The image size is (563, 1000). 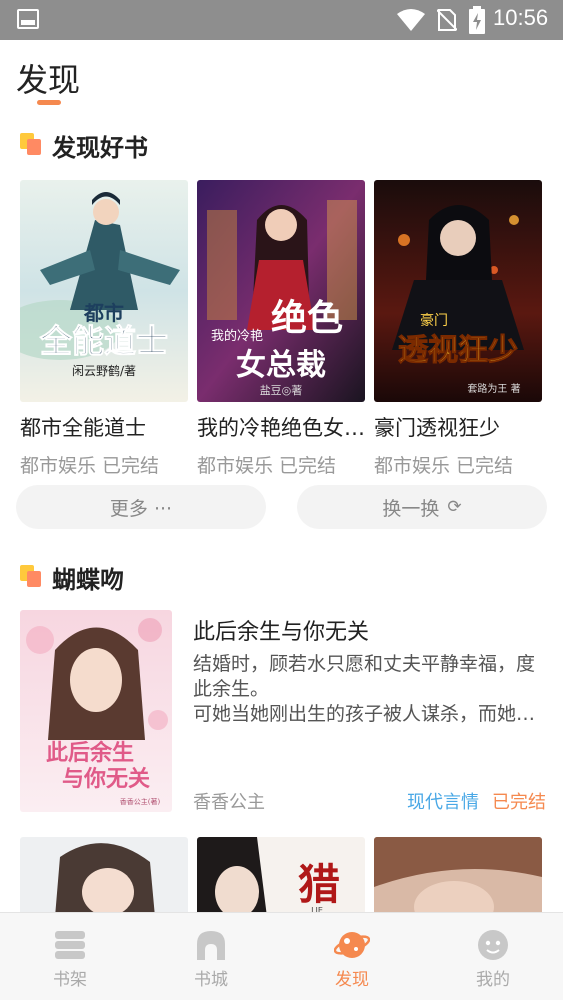 What do you see at coordinates (411, 508) in the screenshot?
I see `refresh-button-label: 换一换` at bounding box center [411, 508].